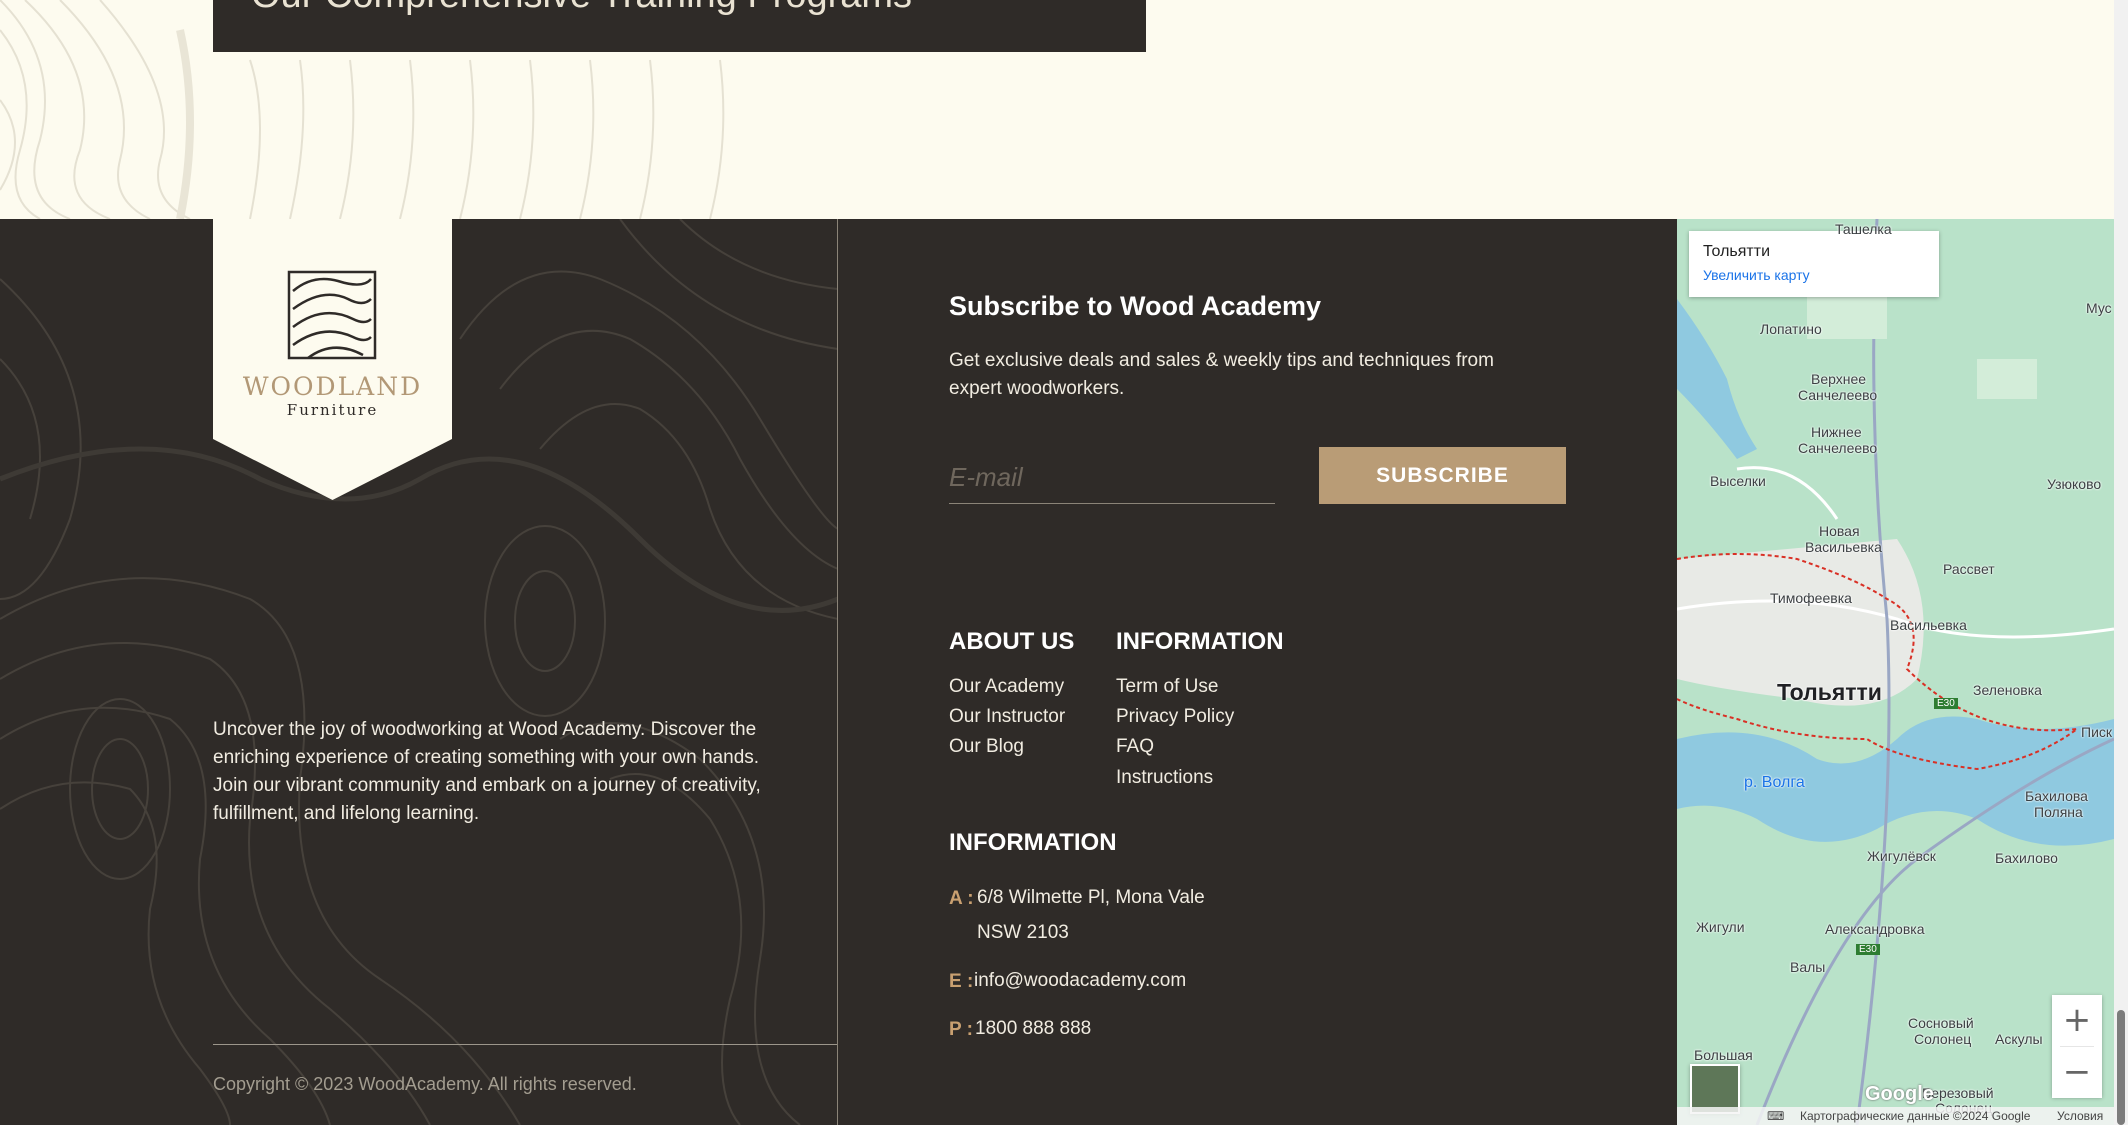  I want to click on link-instructions: Instructions, so click(1164, 778).